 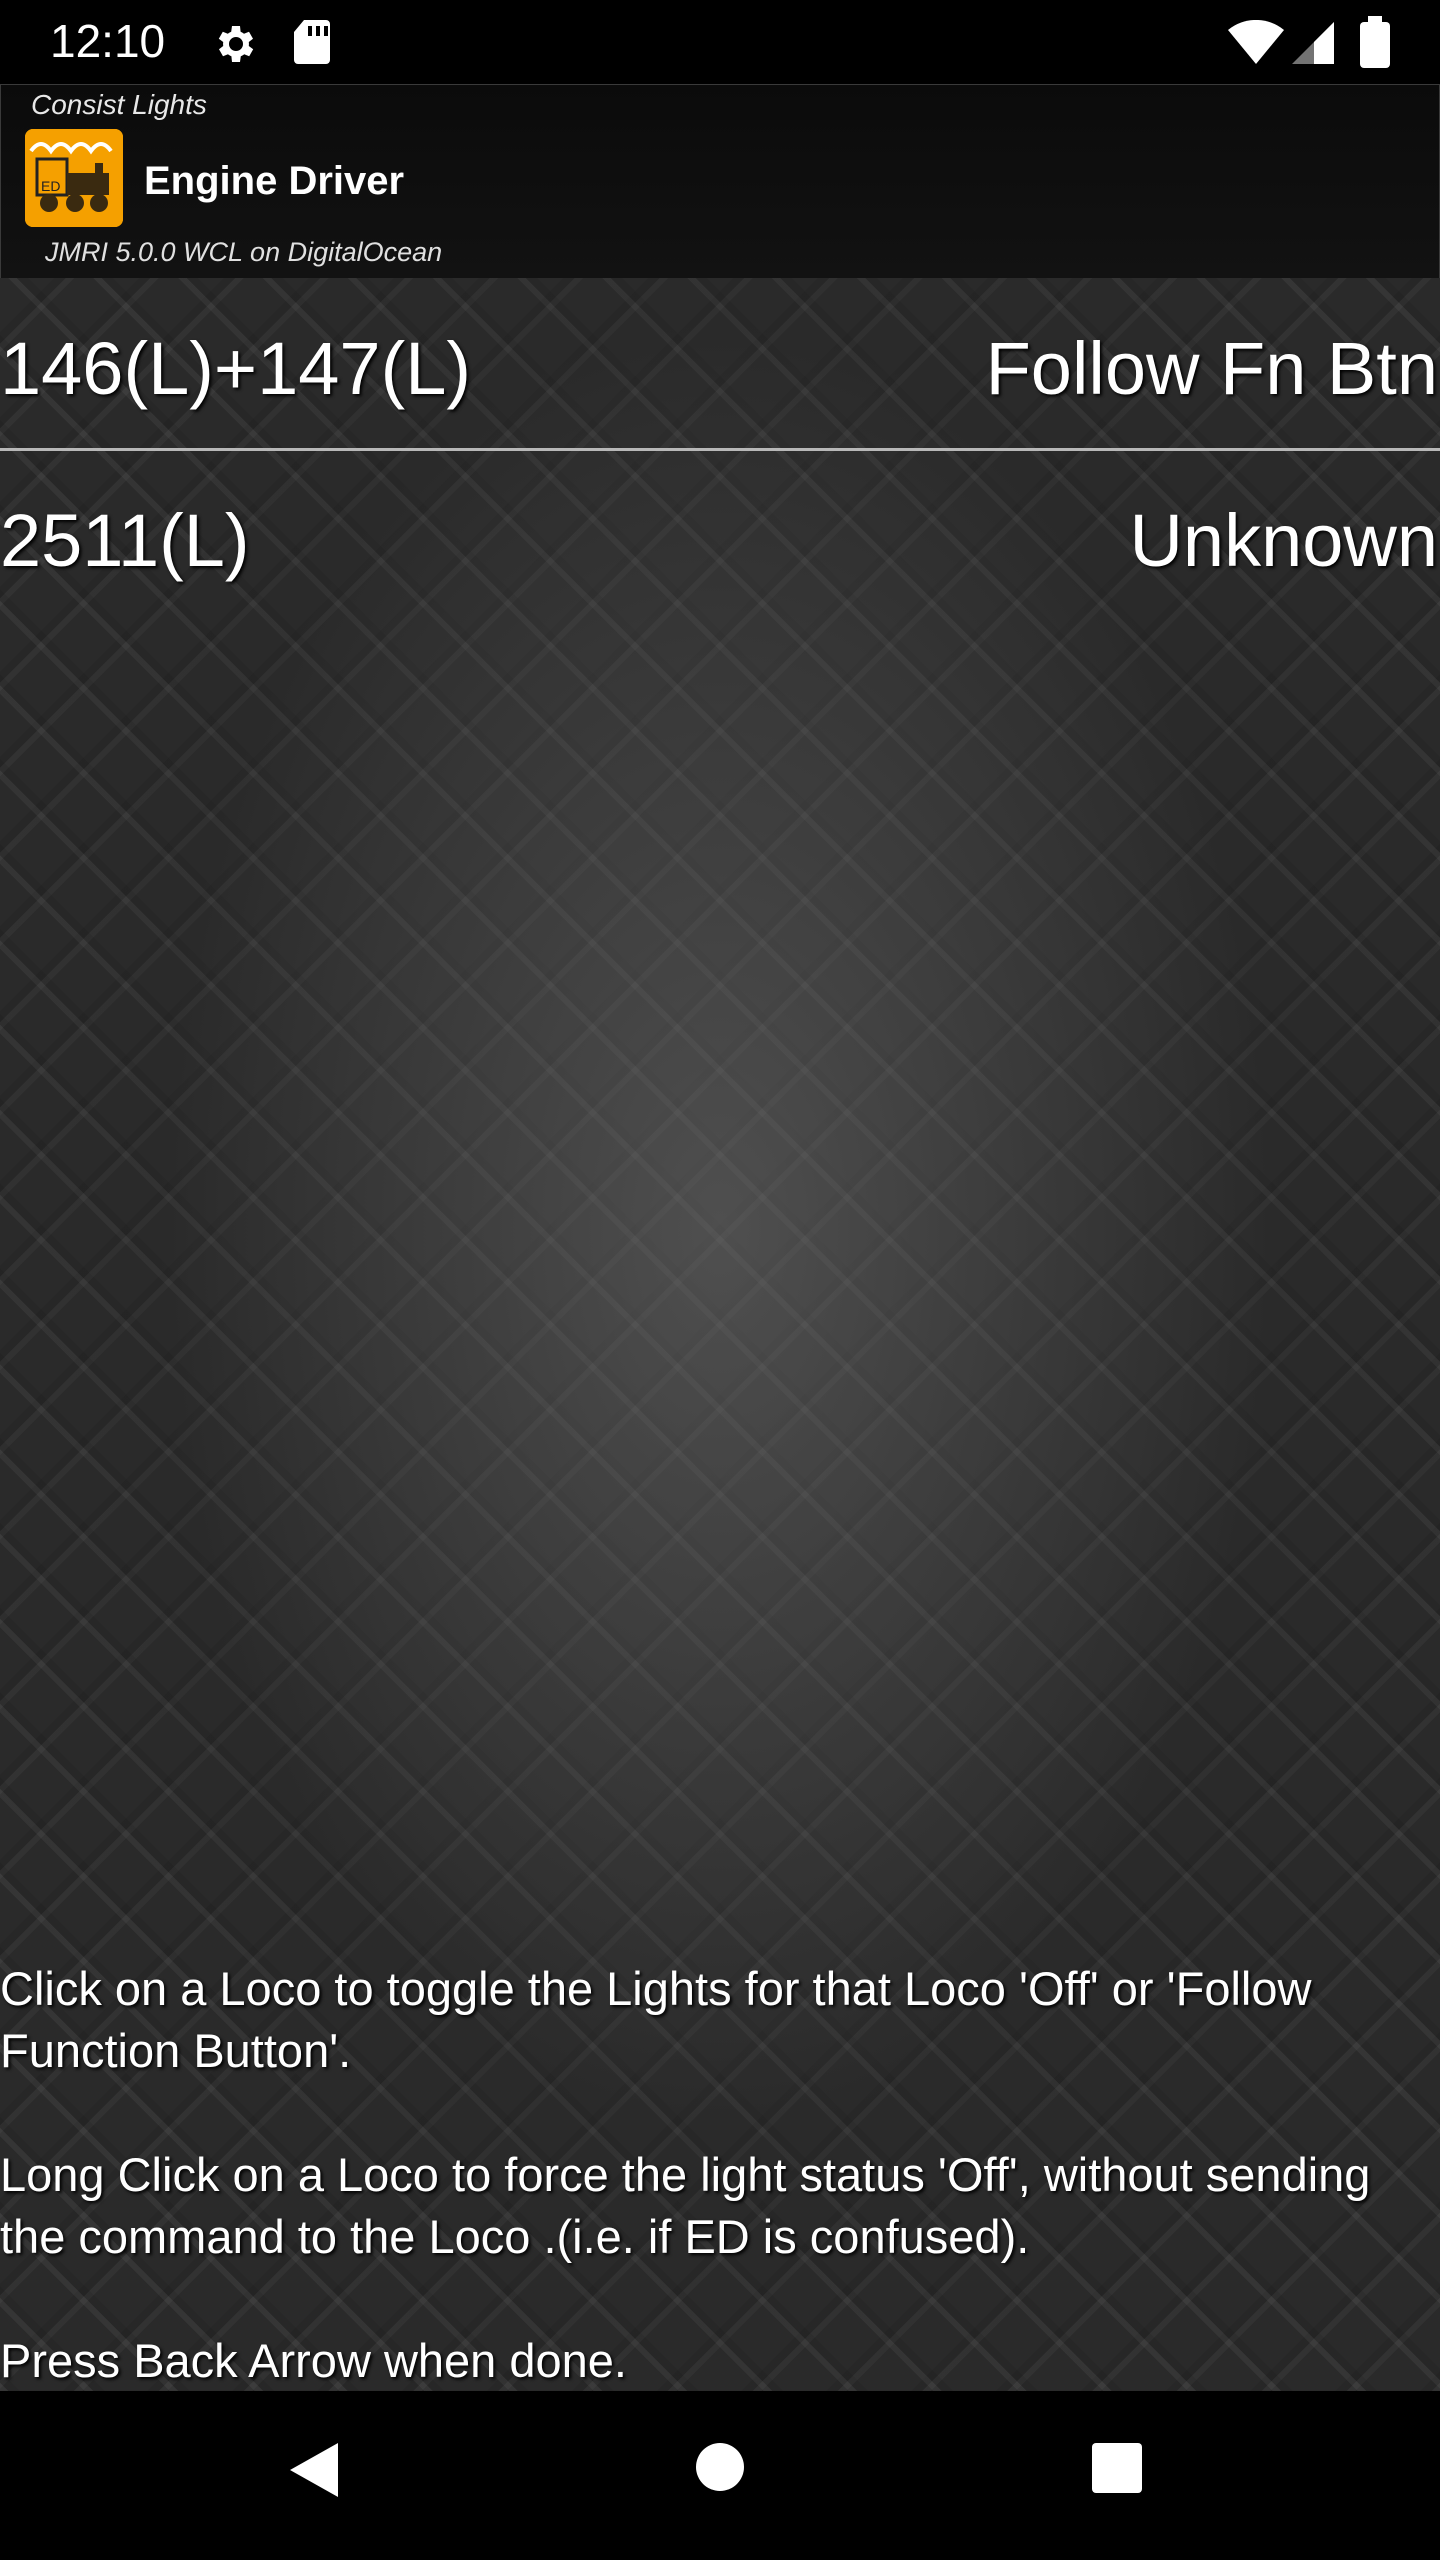 What do you see at coordinates (720, 42) in the screenshot?
I see `status-bar: 12:10` at bounding box center [720, 42].